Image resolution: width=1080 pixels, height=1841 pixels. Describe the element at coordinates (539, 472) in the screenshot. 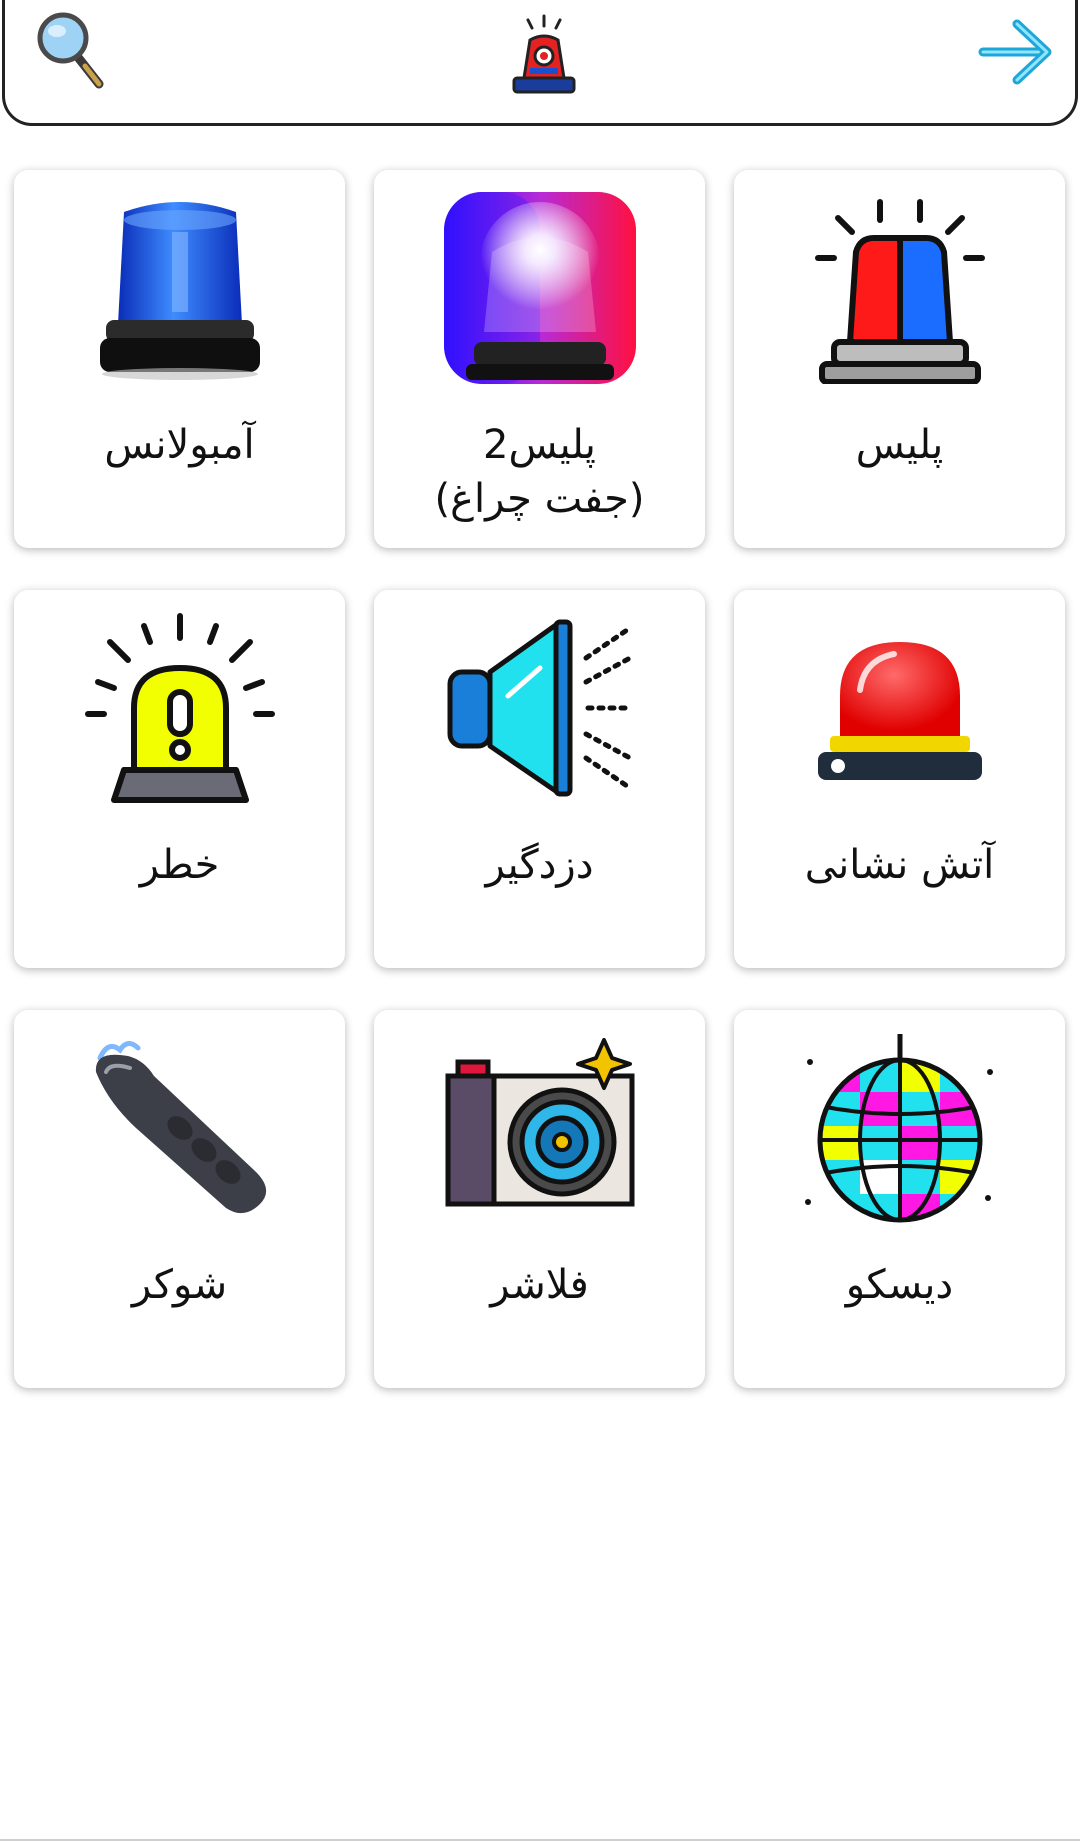

I see `tile-label: پلیس2 (جفت چراغ)` at that location.